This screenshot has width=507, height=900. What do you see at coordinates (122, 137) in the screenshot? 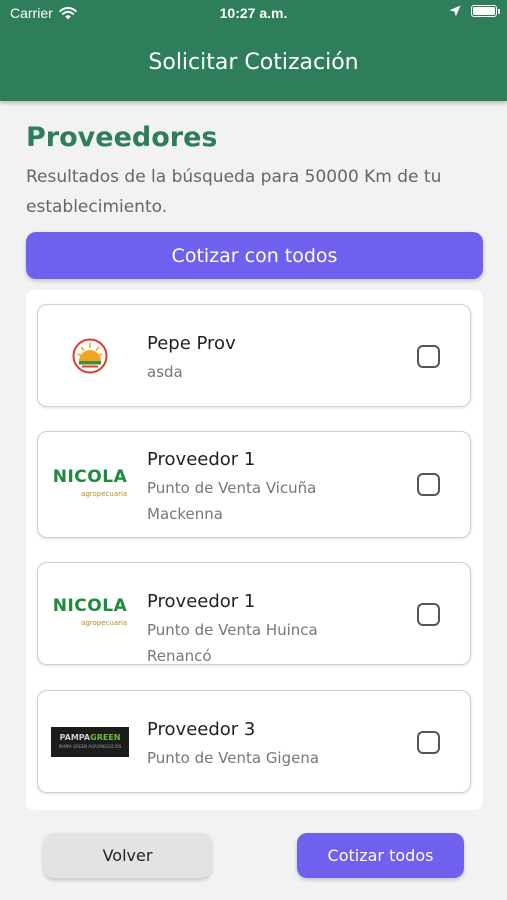
I see `section-title: Proveedores` at bounding box center [122, 137].